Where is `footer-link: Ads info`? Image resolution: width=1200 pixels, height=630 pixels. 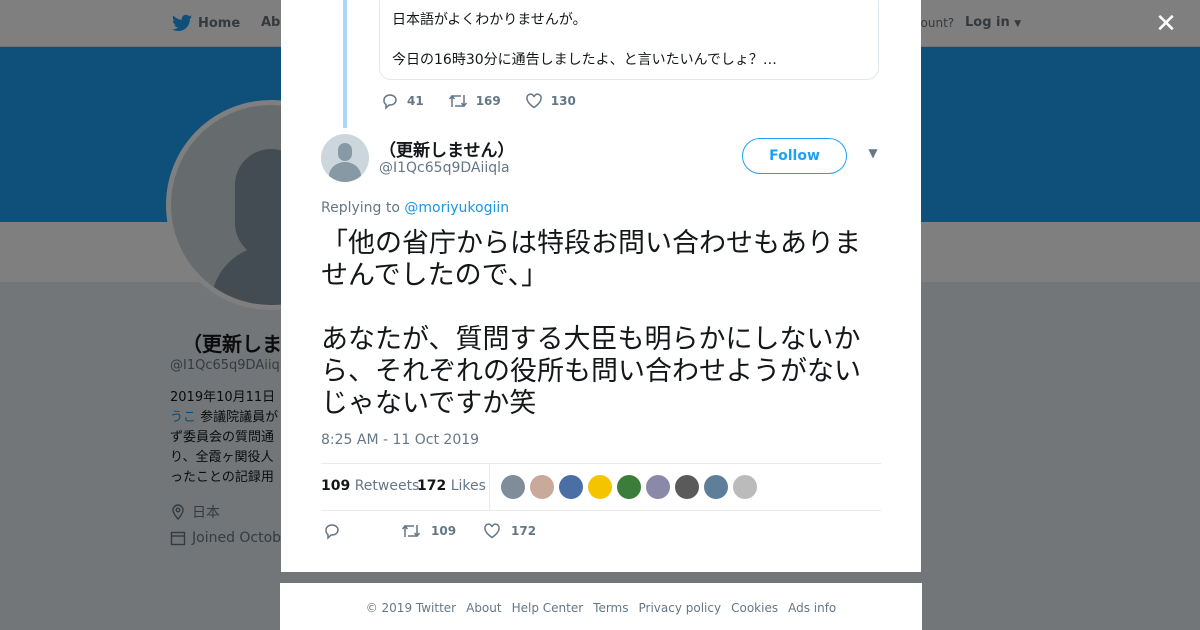
footer-link: Ads info is located at coordinates (812, 608).